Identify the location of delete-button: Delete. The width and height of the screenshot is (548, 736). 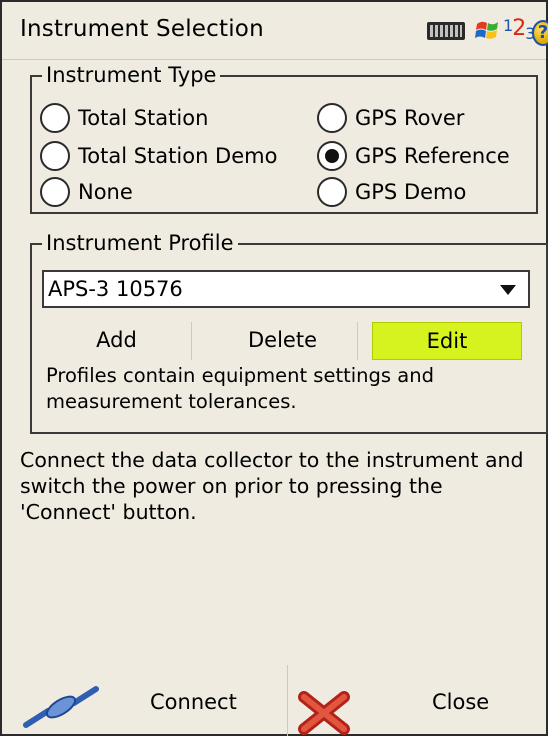
(283, 341).